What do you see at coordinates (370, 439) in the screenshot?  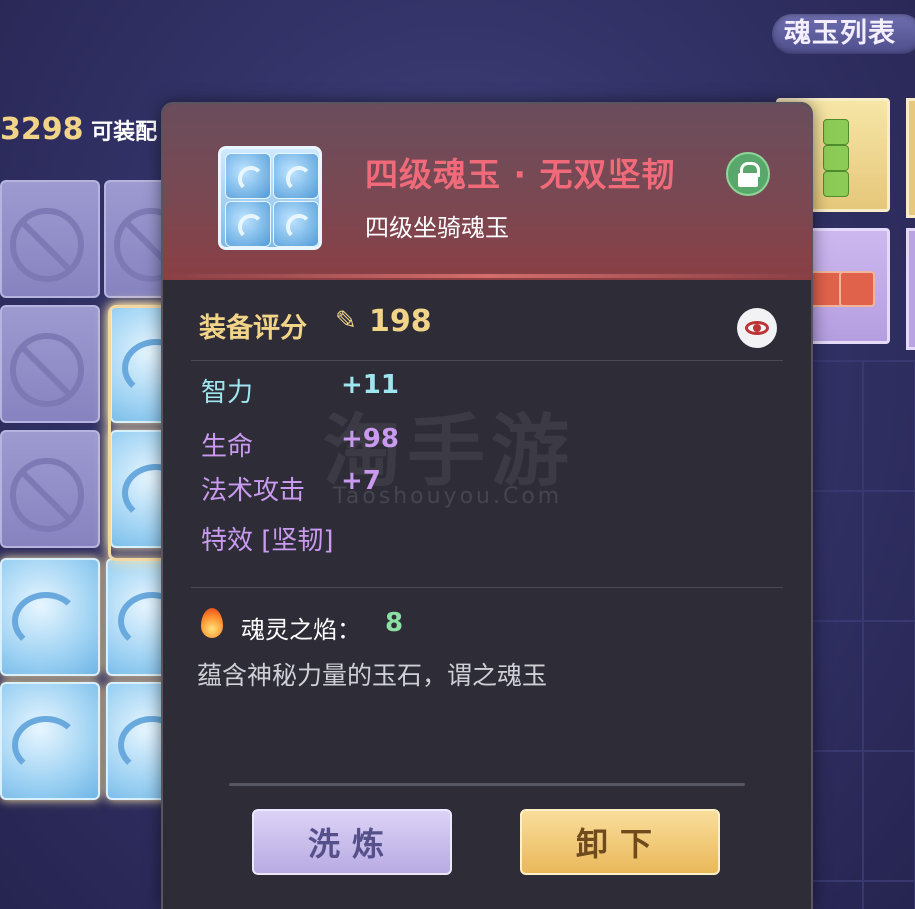 I see `stat-value: +98` at bounding box center [370, 439].